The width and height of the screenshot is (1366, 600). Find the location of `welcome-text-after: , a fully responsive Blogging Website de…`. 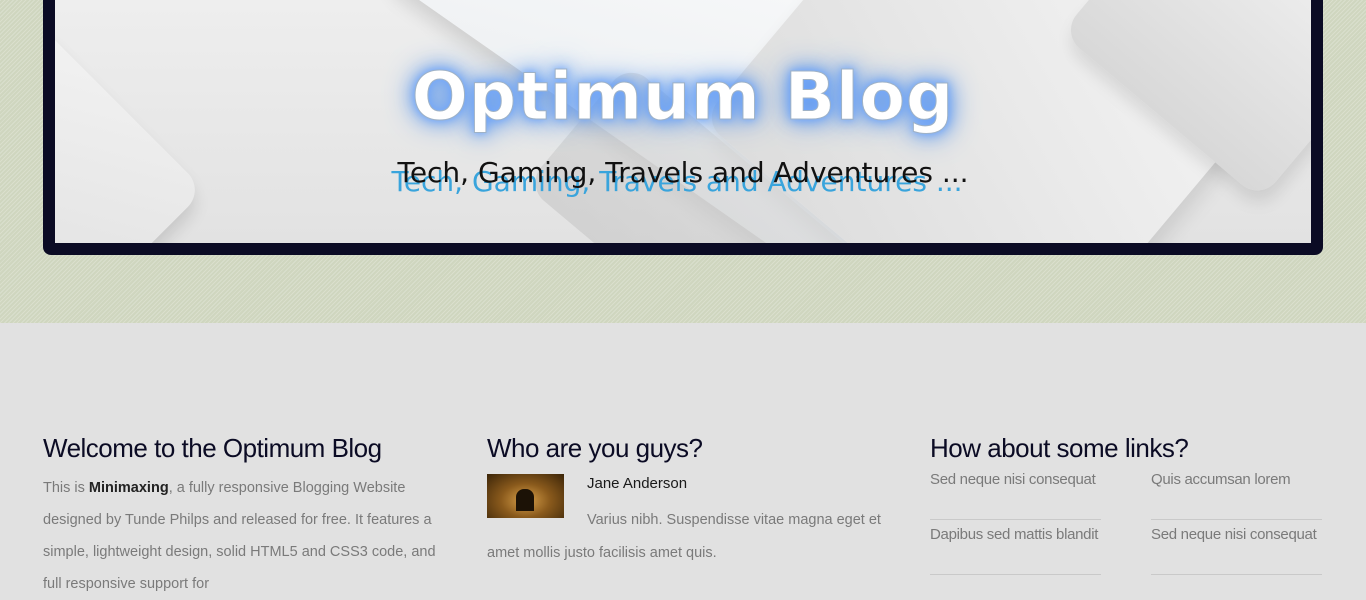

welcome-text-after: , a fully responsive Blogging Website de… is located at coordinates (239, 536).